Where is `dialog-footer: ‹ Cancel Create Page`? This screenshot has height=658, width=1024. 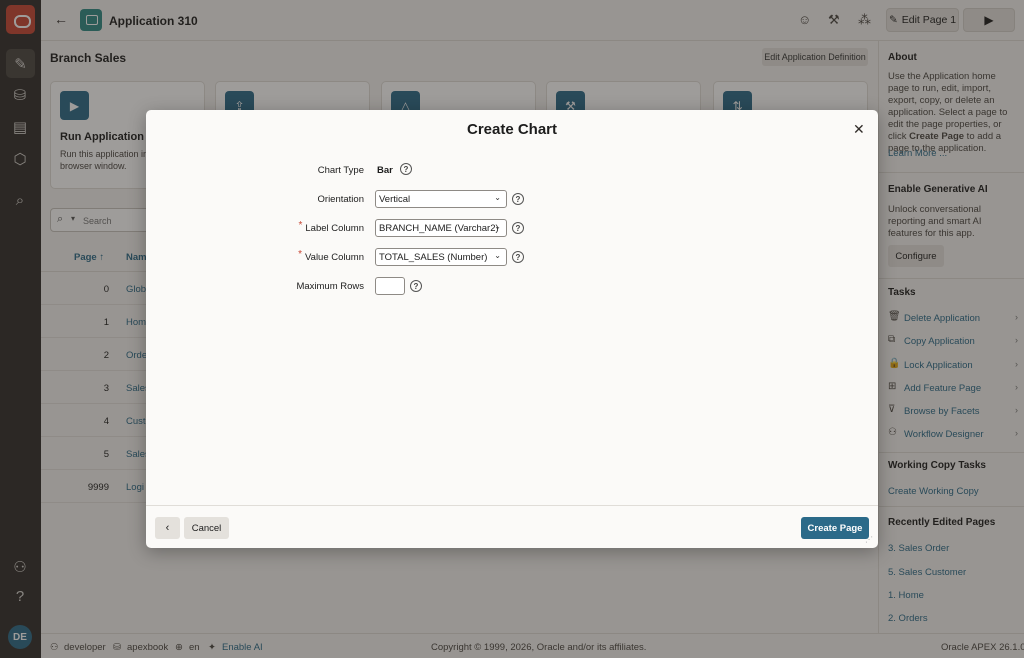
dialog-footer: ‹ Cancel Create Page is located at coordinates (512, 526).